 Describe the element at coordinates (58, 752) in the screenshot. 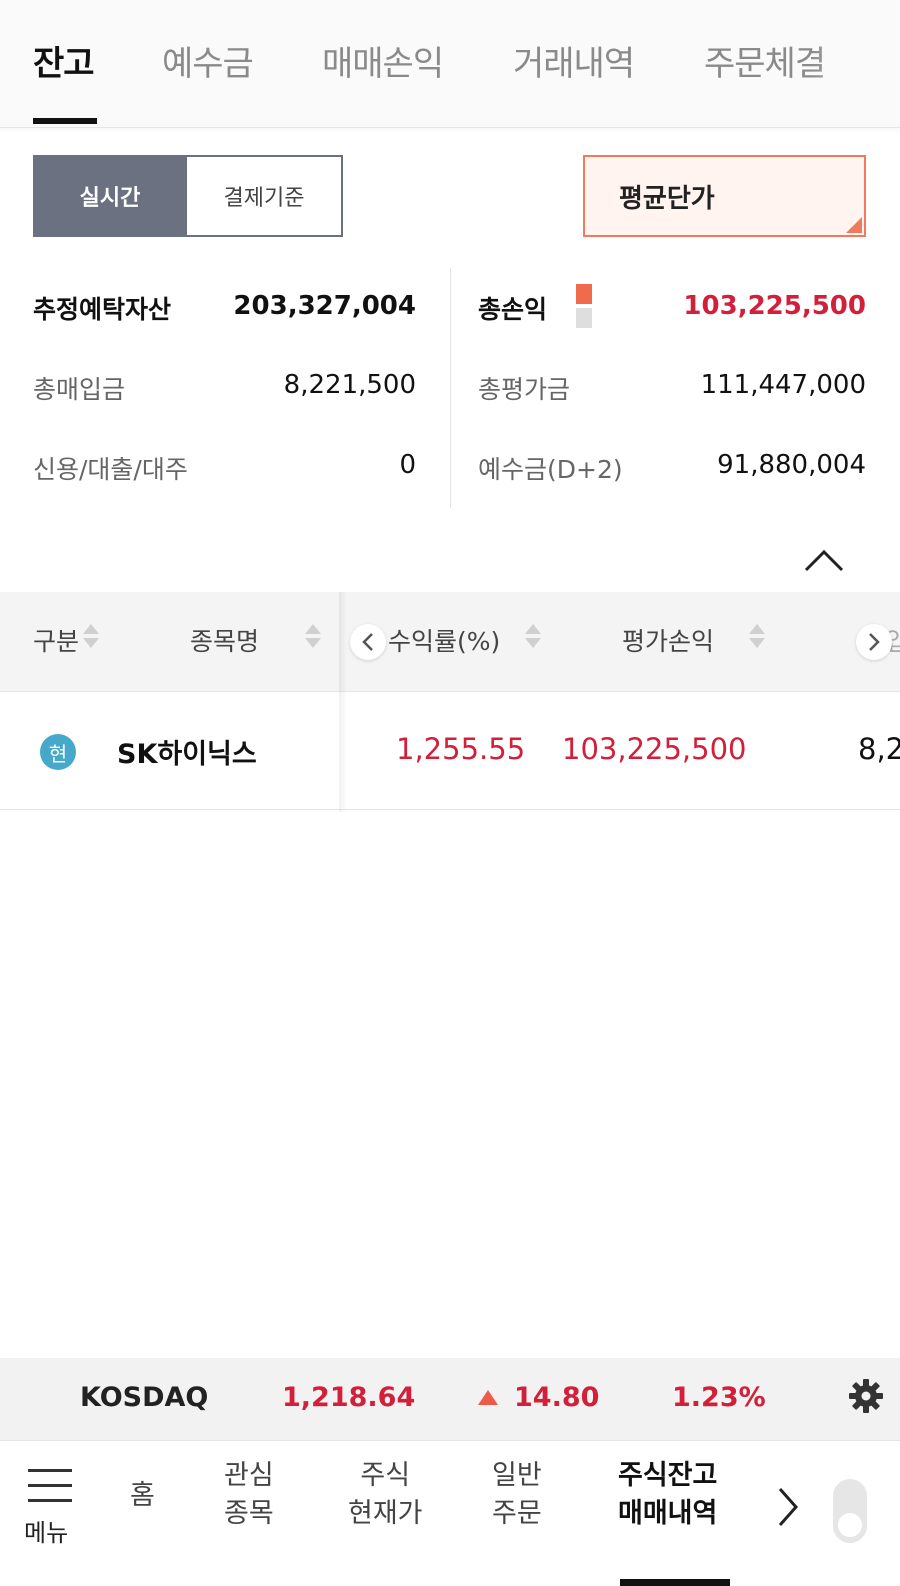

I see `cash-badge: 현` at that location.